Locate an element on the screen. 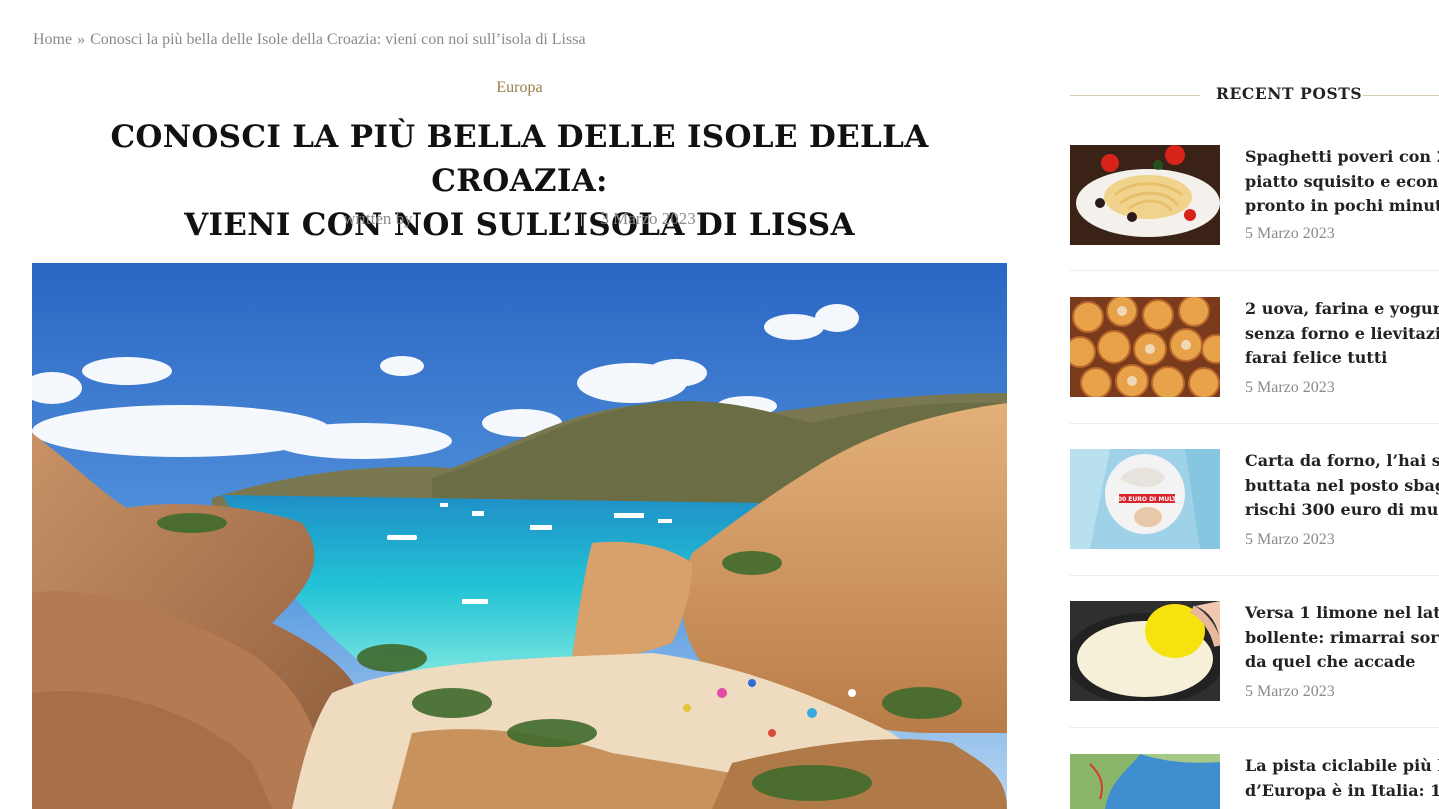 The height and width of the screenshot is (809, 1439). post-thumbnail-pastries is located at coordinates (1145, 347).